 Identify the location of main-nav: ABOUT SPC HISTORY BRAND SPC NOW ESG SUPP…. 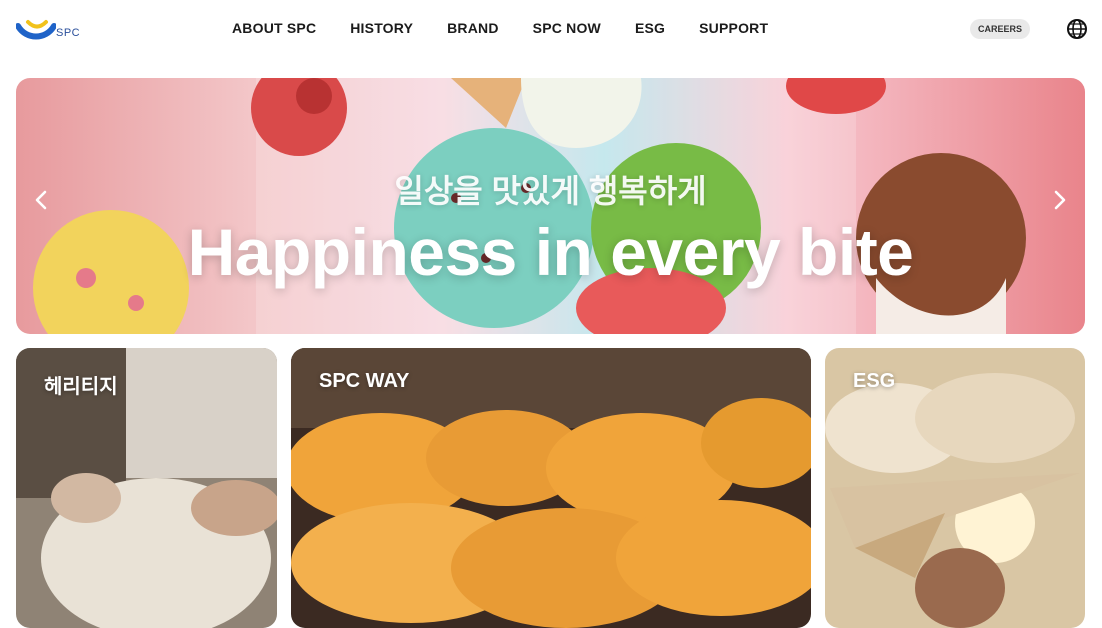
(500, 28).